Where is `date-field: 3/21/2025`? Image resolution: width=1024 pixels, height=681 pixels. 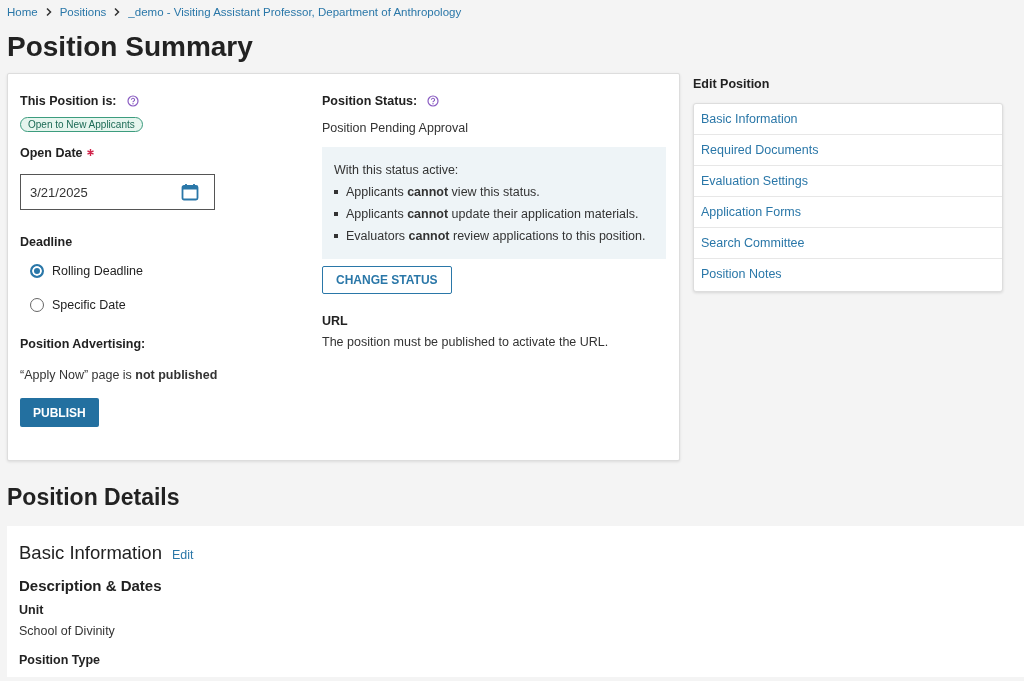
date-field: 3/21/2025 is located at coordinates (117, 192).